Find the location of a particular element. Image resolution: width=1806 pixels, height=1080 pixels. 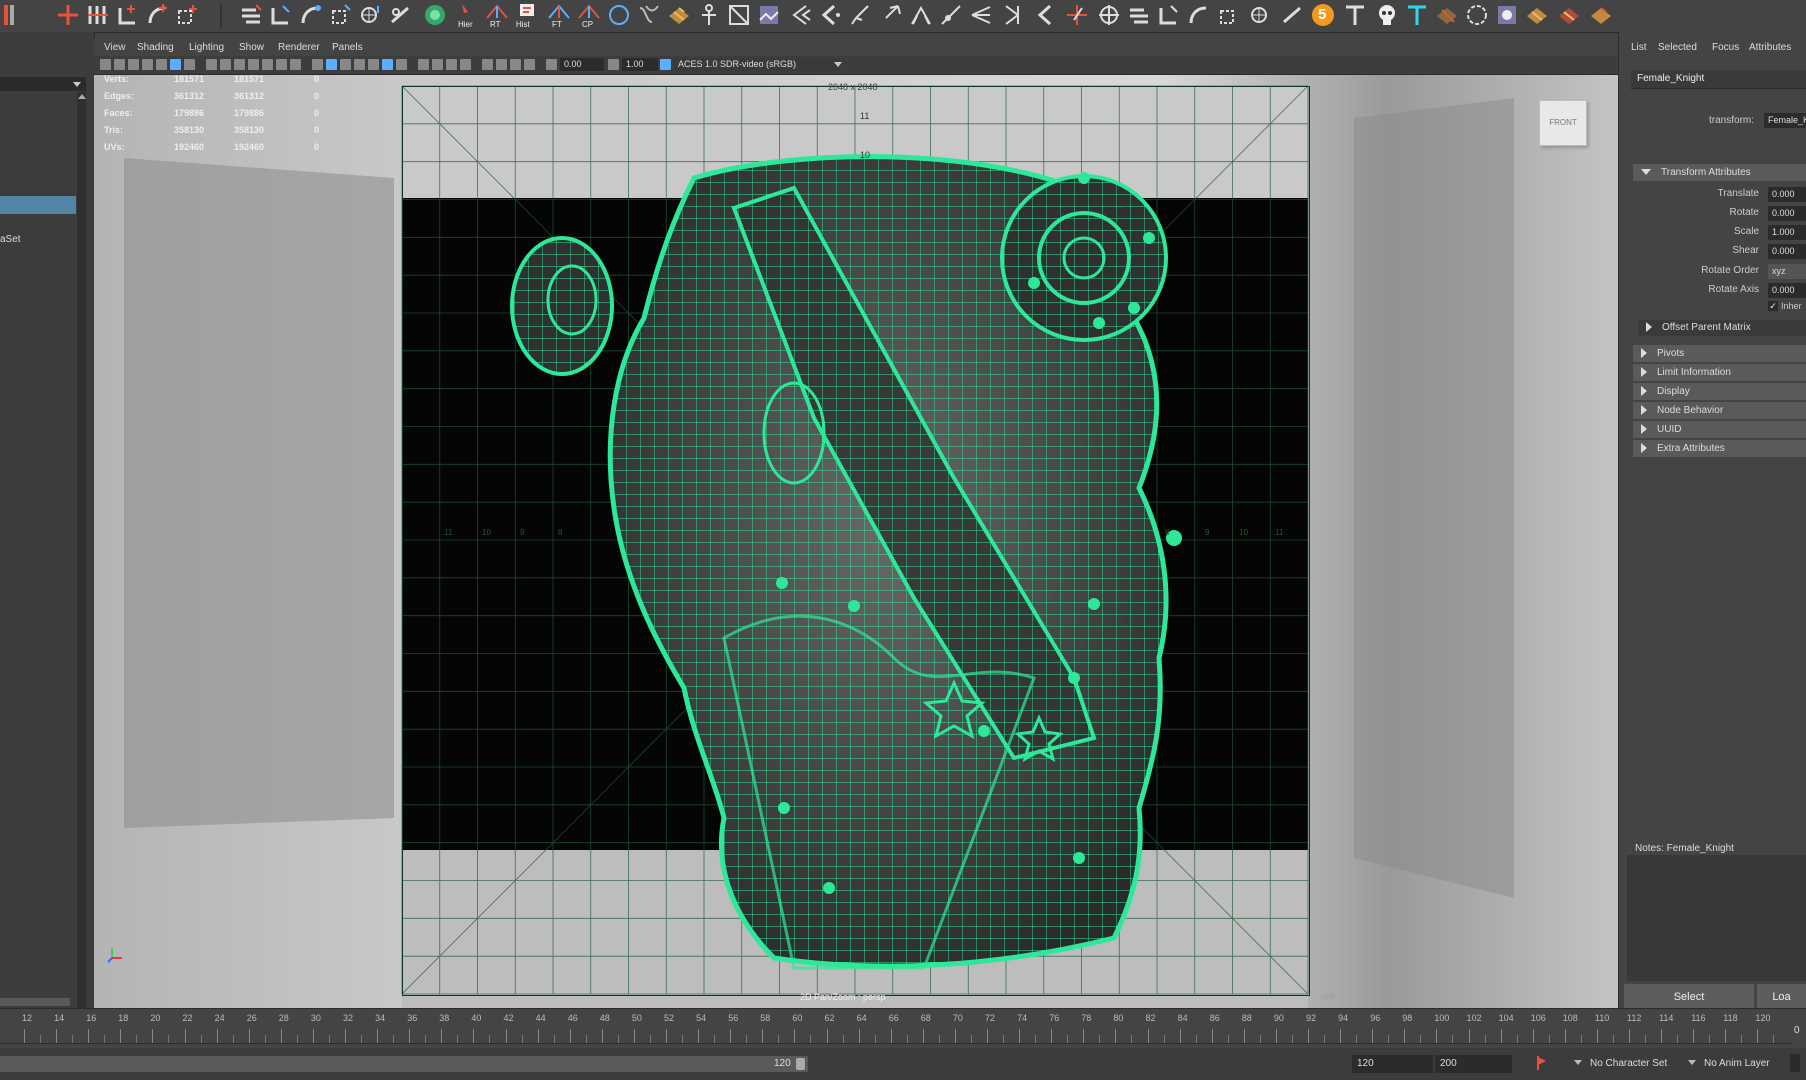

use-all-lights-icon is located at coordinates (387, 64).